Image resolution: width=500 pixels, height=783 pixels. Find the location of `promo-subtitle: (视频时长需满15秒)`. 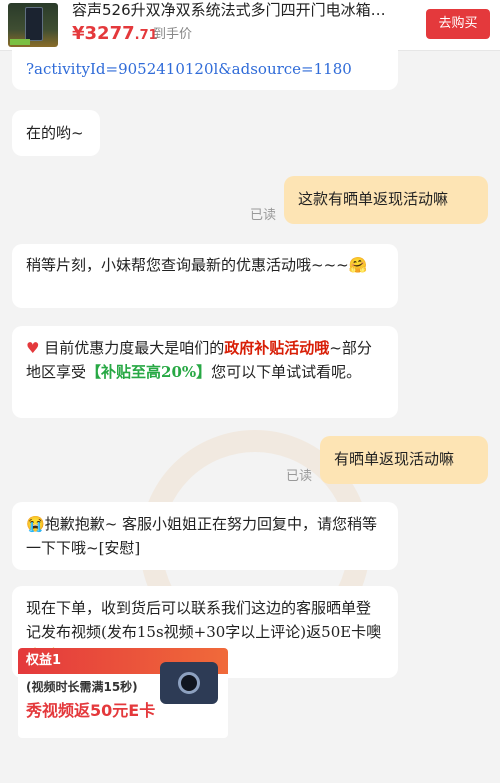

promo-subtitle: (视频时长需满15秒) is located at coordinates (82, 687).